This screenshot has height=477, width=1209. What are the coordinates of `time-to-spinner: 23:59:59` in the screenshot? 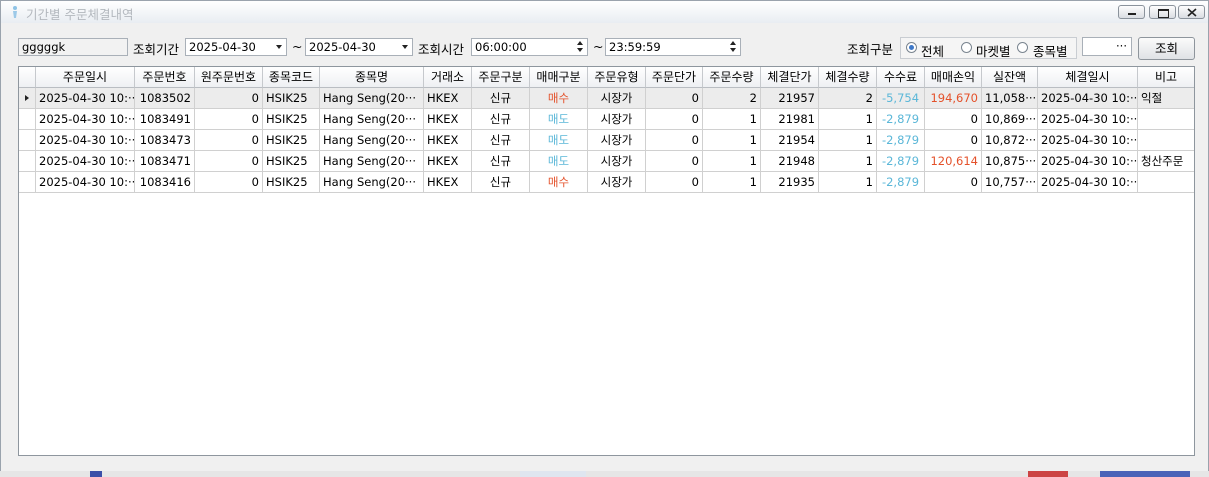 It's located at (673, 47).